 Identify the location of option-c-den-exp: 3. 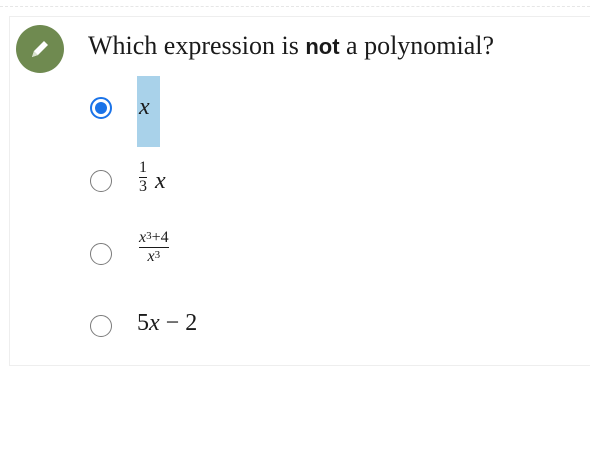
(157, 255).